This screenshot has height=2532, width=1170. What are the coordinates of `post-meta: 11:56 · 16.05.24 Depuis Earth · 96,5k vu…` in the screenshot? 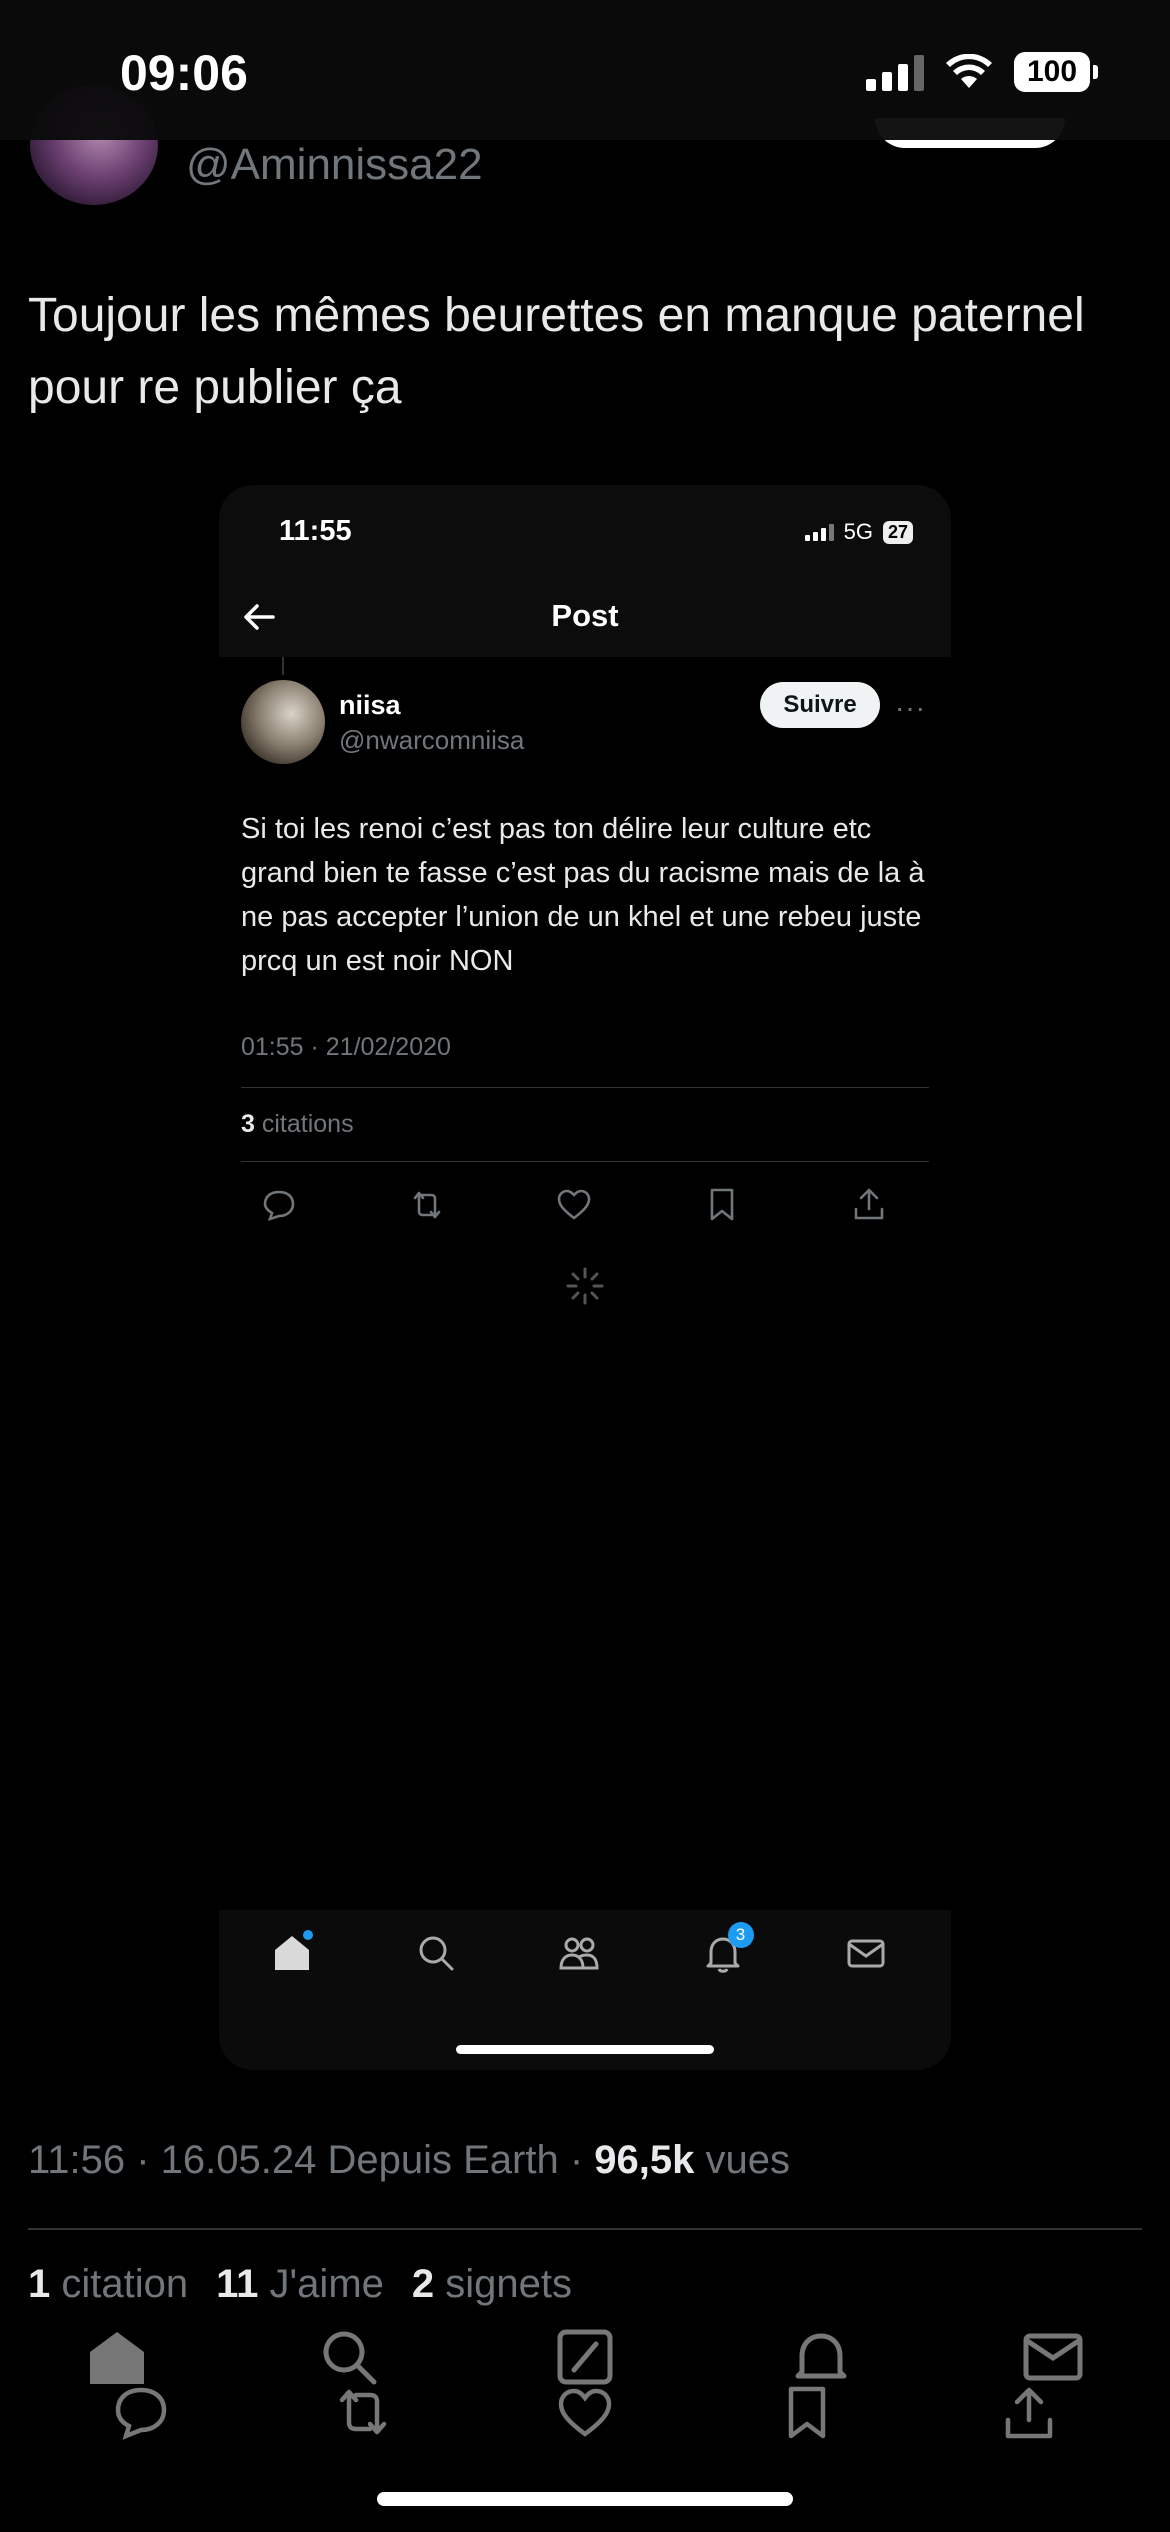 It's located at (409, 2160).